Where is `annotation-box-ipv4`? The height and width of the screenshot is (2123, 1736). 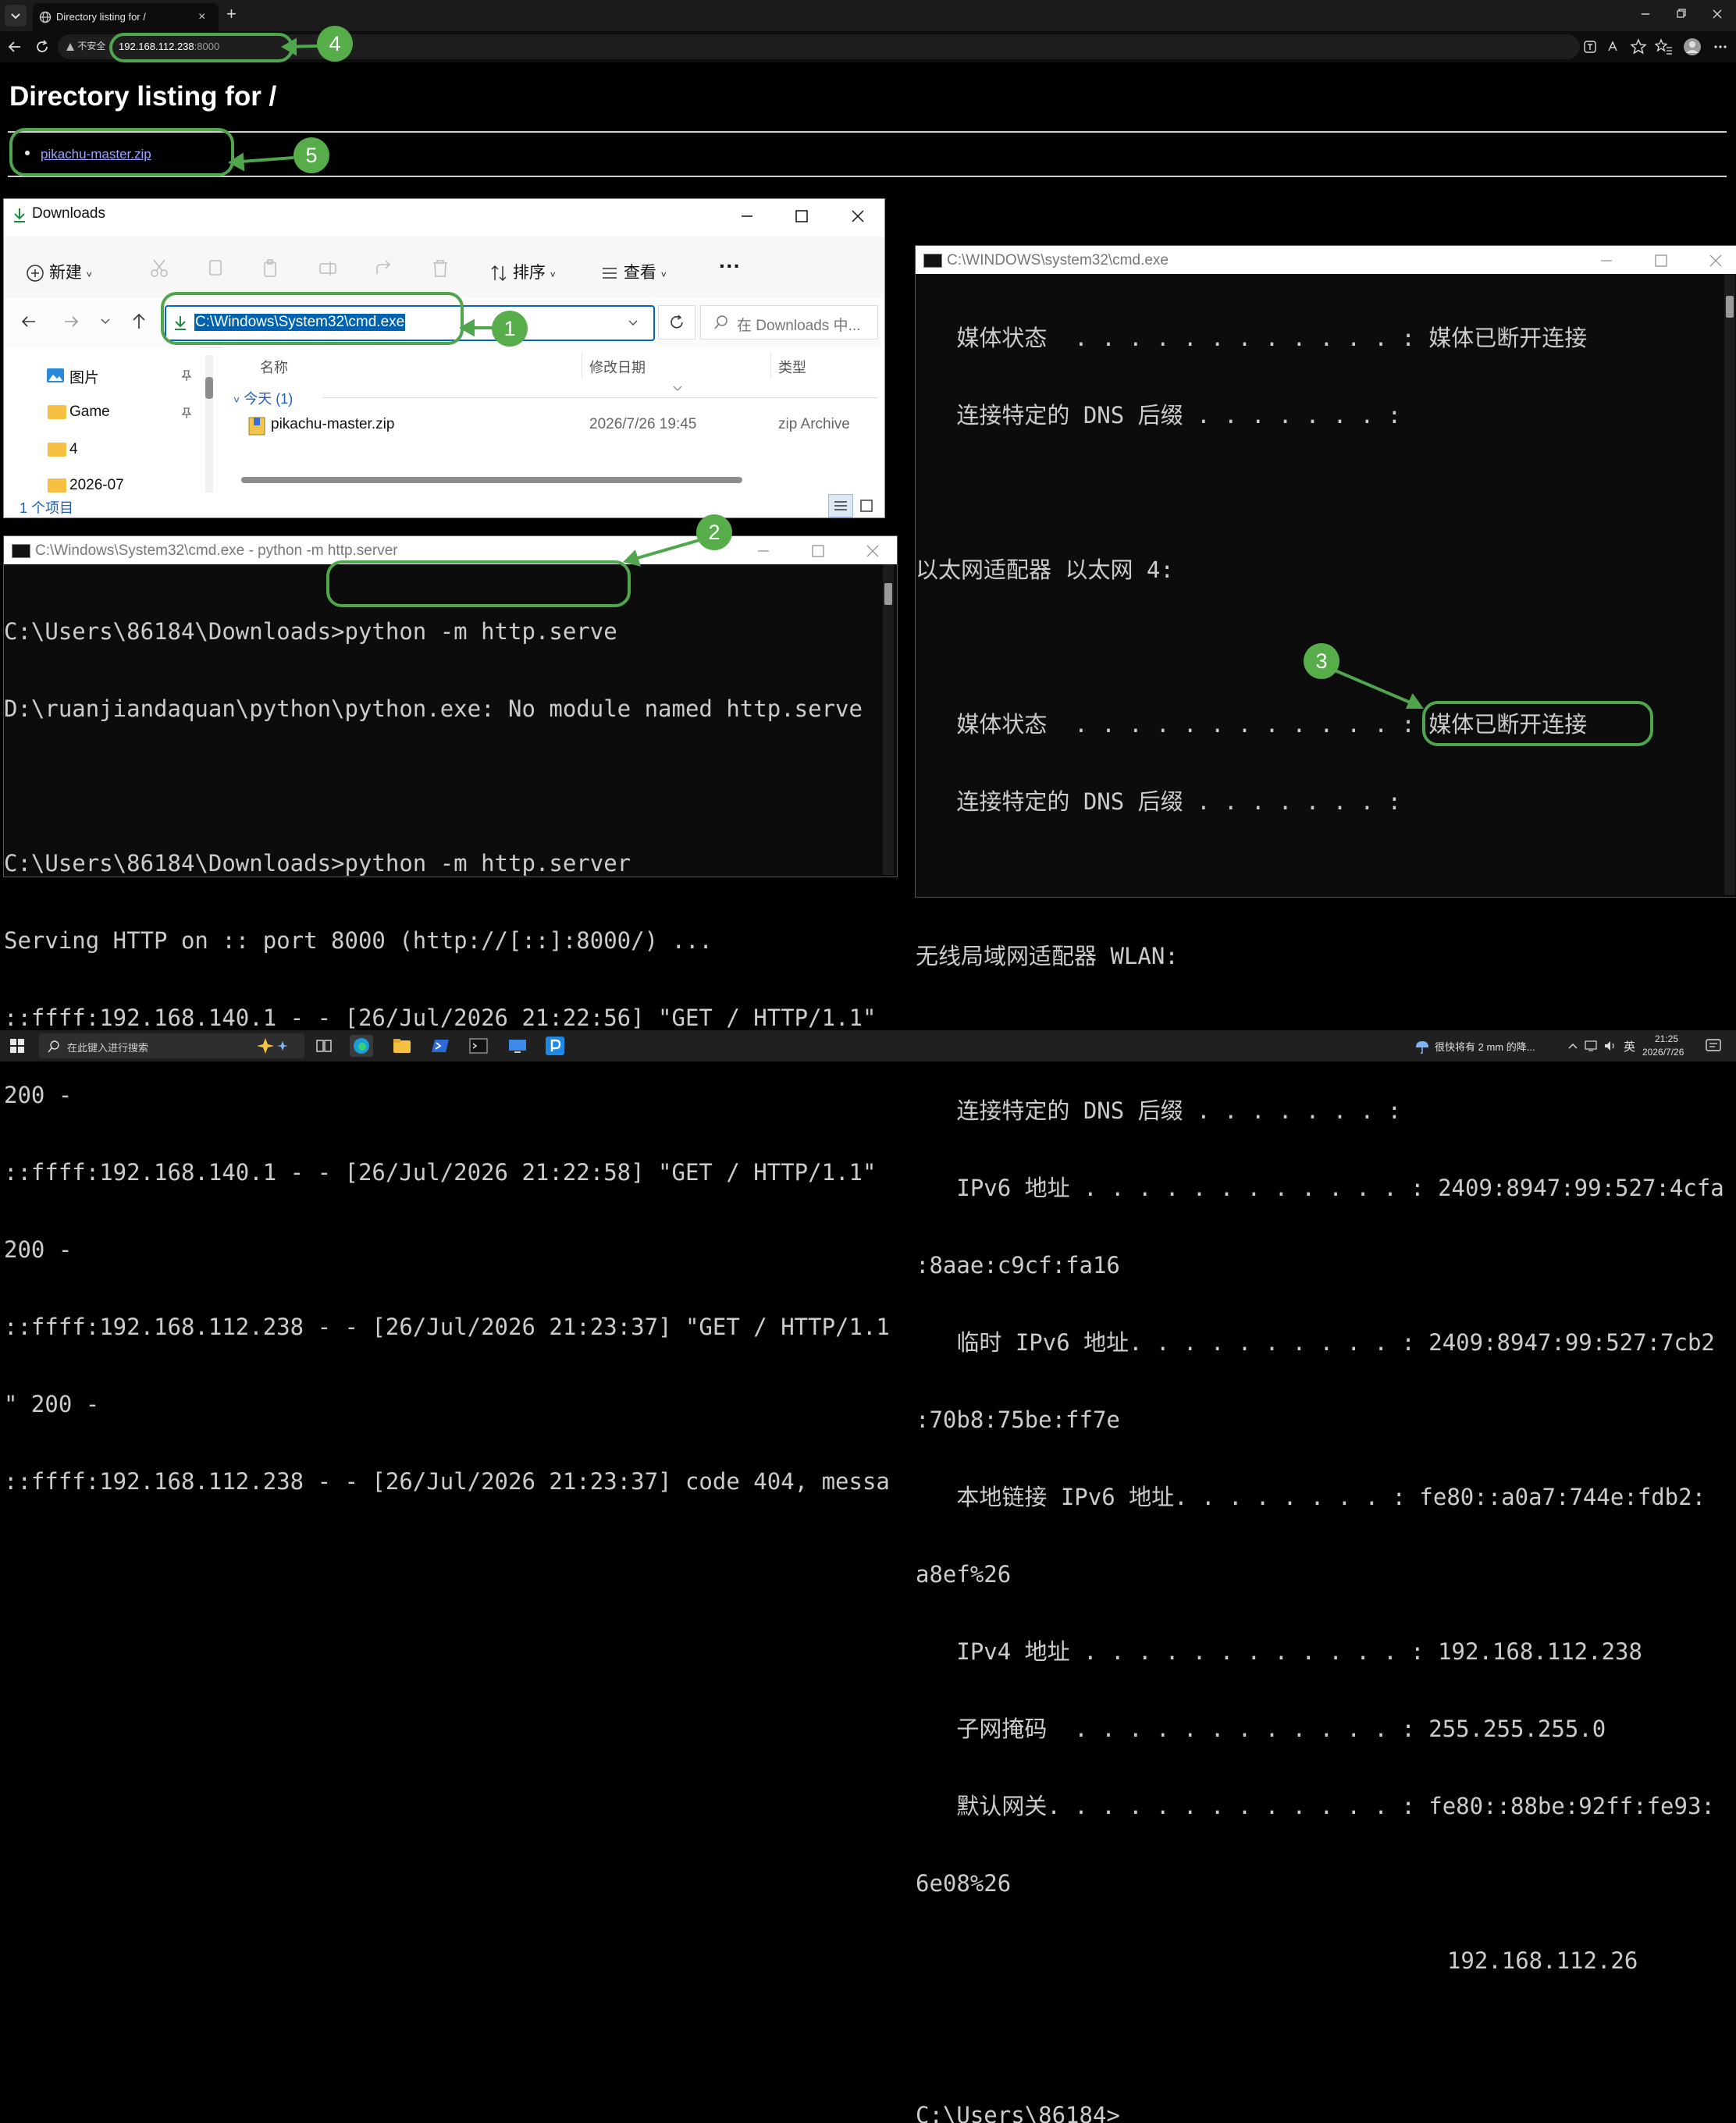 annotation-box-ipv4 is located at coordinates (1537, 723).